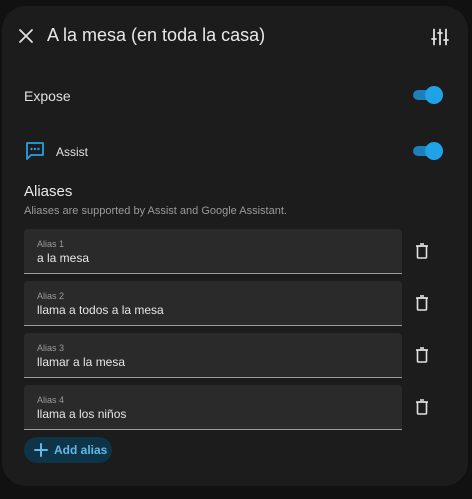  I want to click on dialog-header: A la mesa (en toda la casa), so click(235, 36).